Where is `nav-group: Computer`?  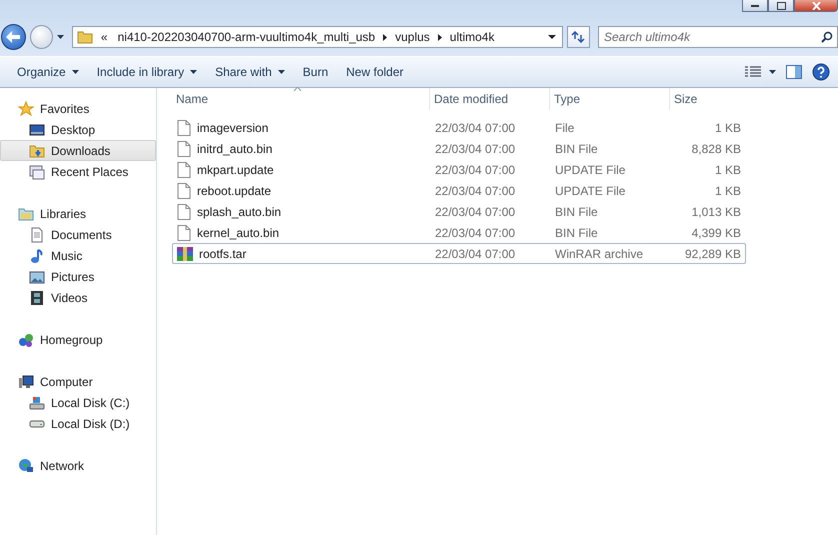
nav-group: Computer is located at coordinates (78, 381).